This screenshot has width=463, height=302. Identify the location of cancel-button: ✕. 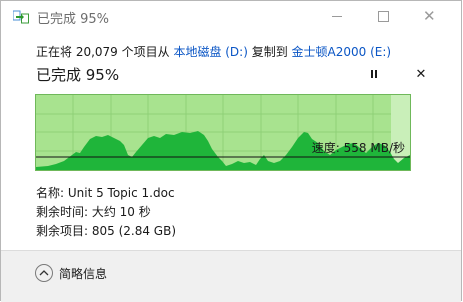
(421, 75).